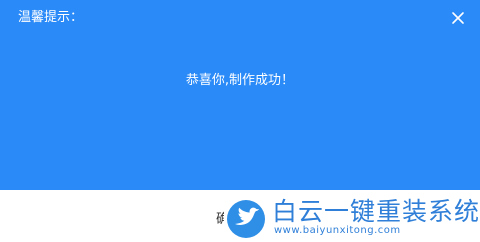 The width and height of the screenshot is (480, 242). Describe the element at coordinates (337, 230) in the screenshot. I see `watermark-url: www.baiyunxitong.com` at that location.